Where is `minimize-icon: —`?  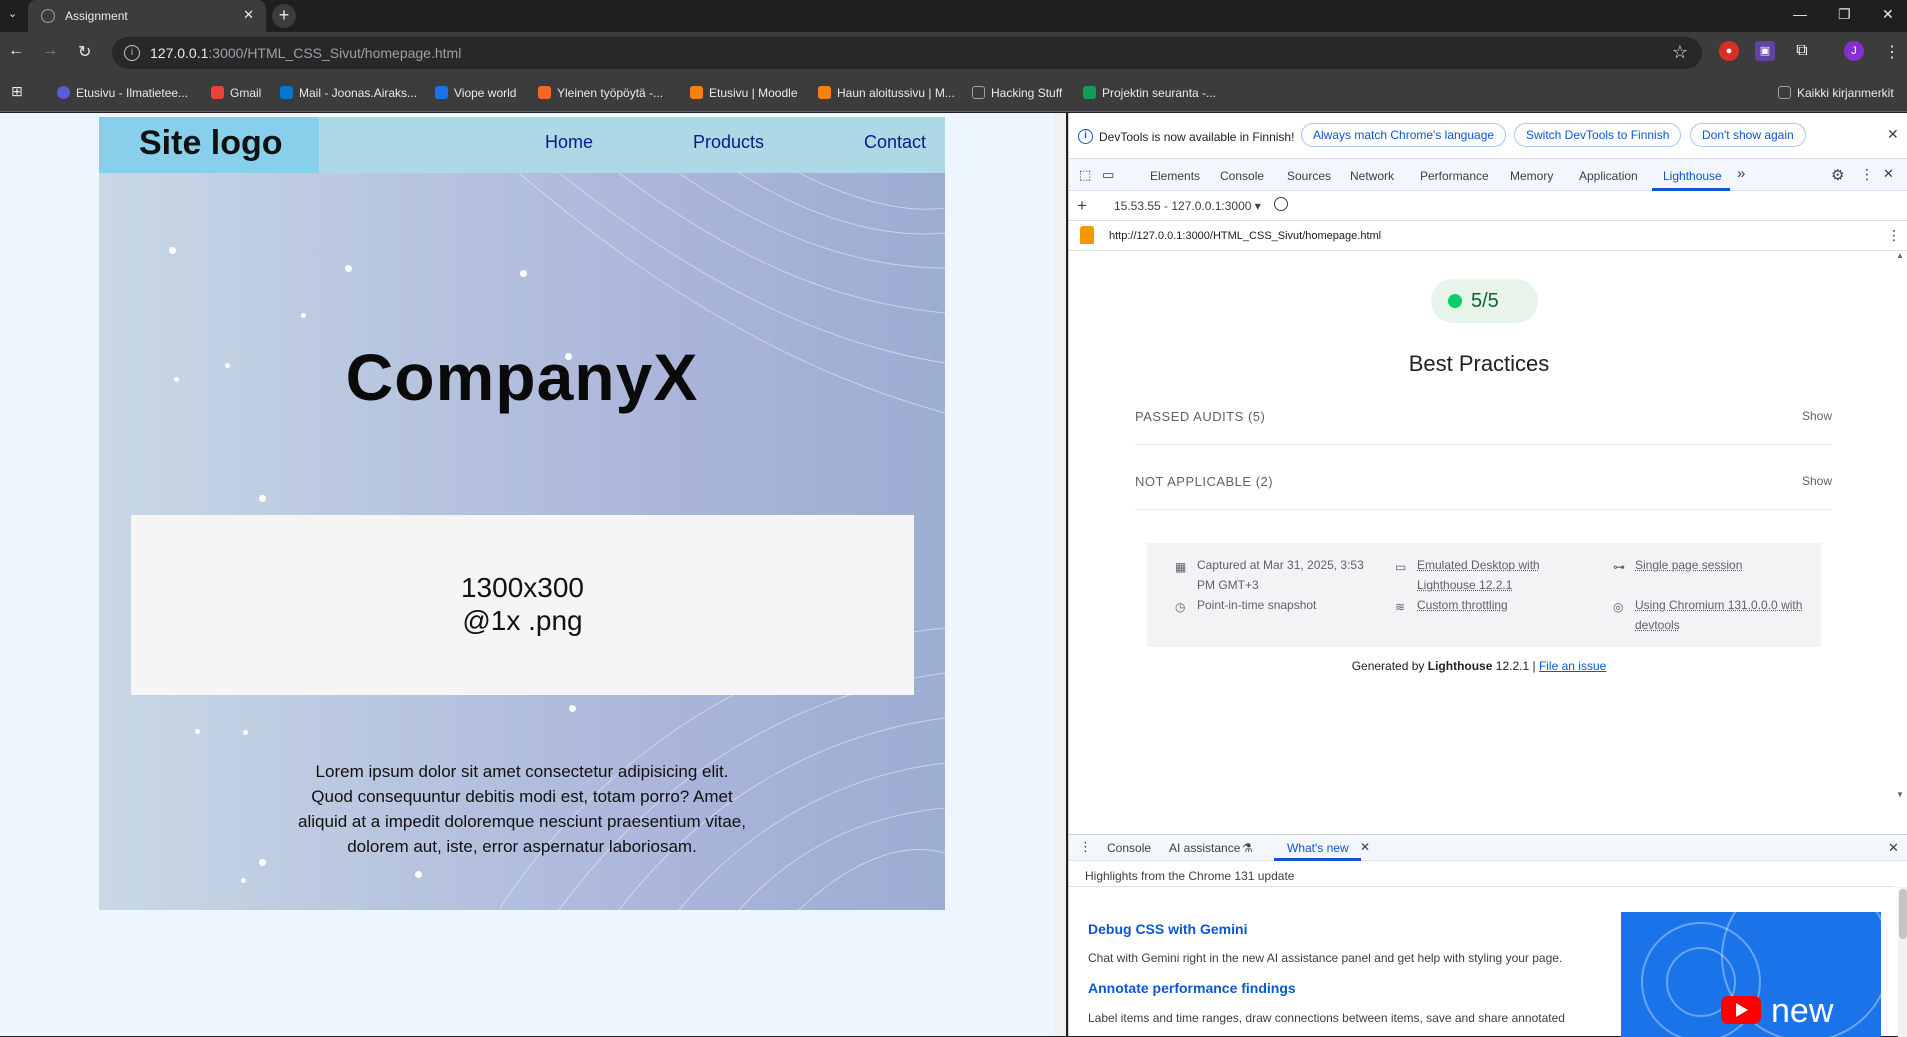 minimize-icon: — is located at coordinates (1800, 14).